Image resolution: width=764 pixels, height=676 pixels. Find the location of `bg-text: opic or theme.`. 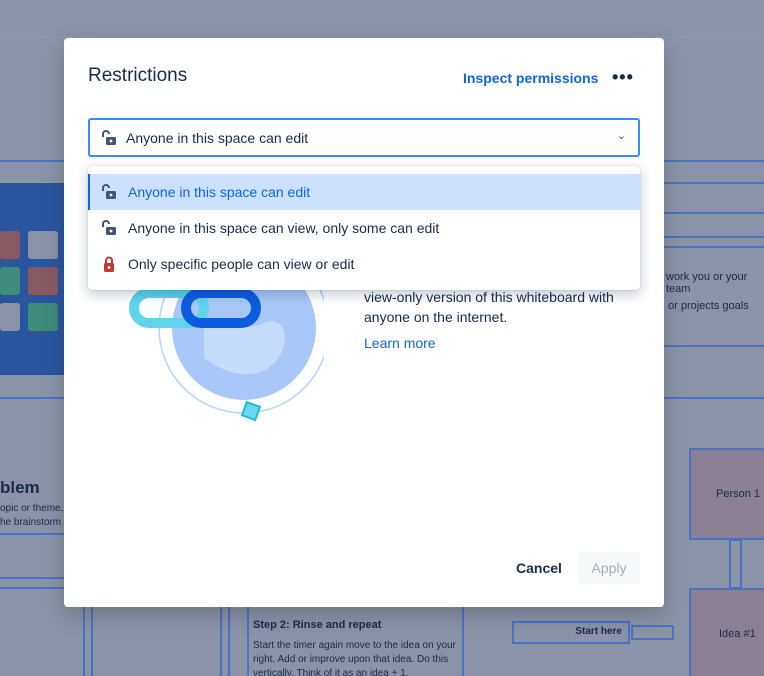

bg-text: opic or theme. is located at coordinates (32, 508).